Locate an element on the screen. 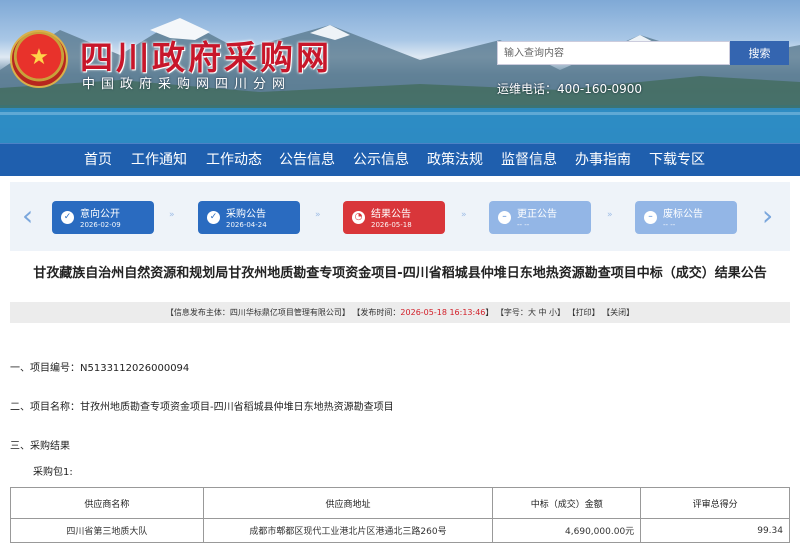 The image size is (800, 553). header-supplier-name: 供应商名称 is located at coordinates (107, 503).